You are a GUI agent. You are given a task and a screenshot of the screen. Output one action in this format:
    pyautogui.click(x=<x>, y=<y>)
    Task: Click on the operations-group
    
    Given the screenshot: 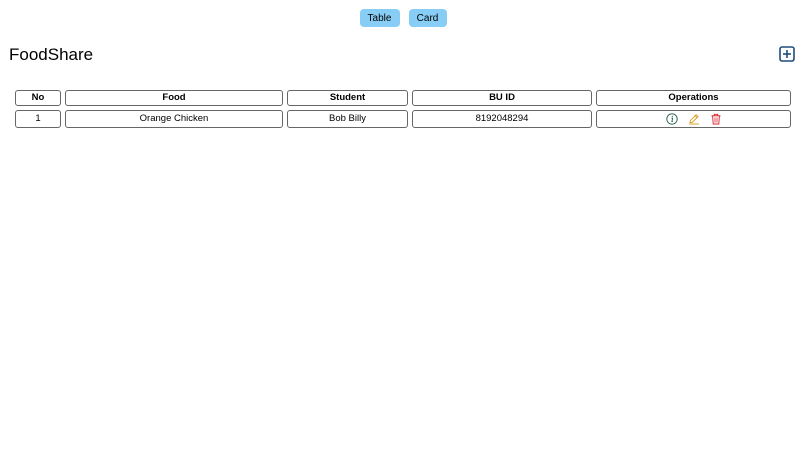 What is the action you would take?
    pyautogui.click(x=693, y=119)
    